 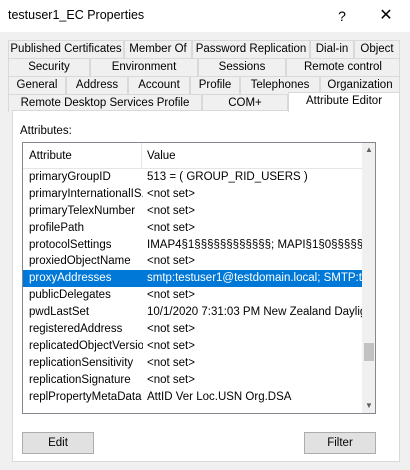 I want to click on tab-published-certificates: Published Certificates, so click(x=66, y=49).